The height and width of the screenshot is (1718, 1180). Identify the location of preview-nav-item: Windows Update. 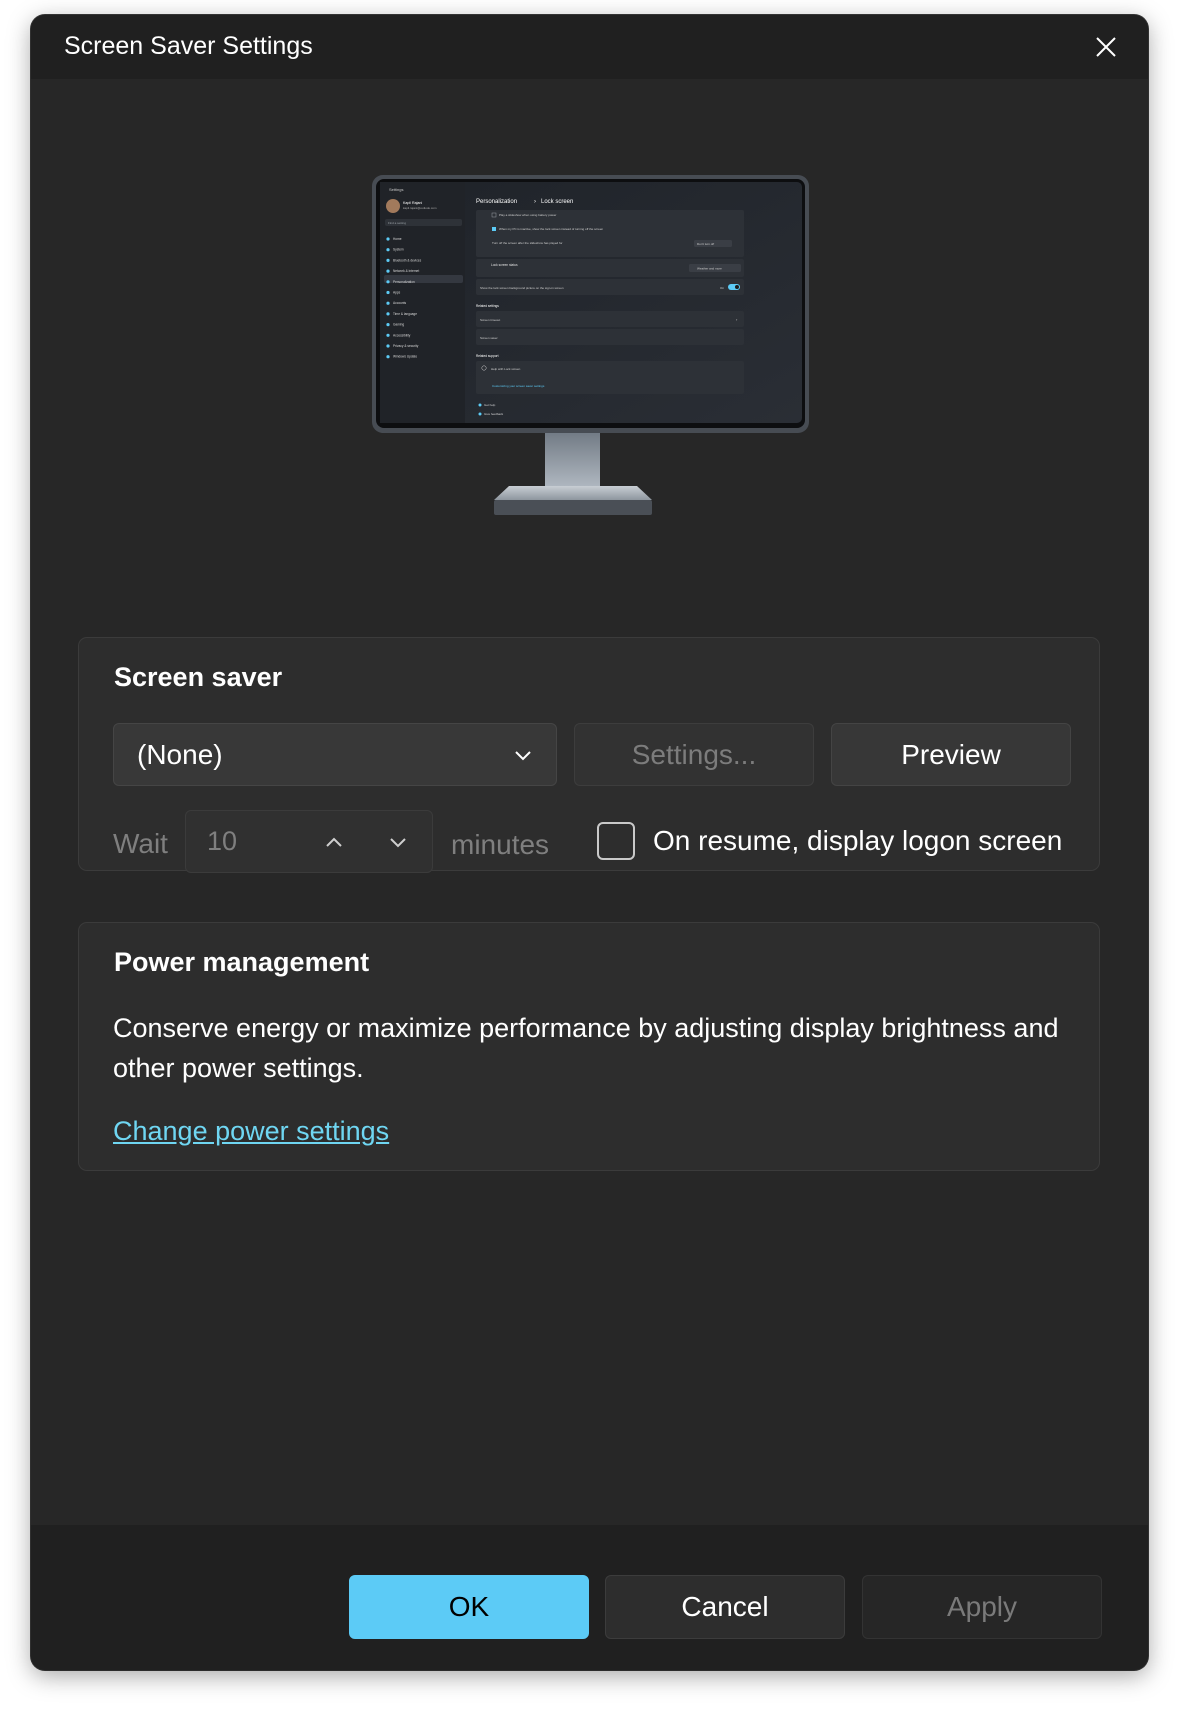
(405, 357).